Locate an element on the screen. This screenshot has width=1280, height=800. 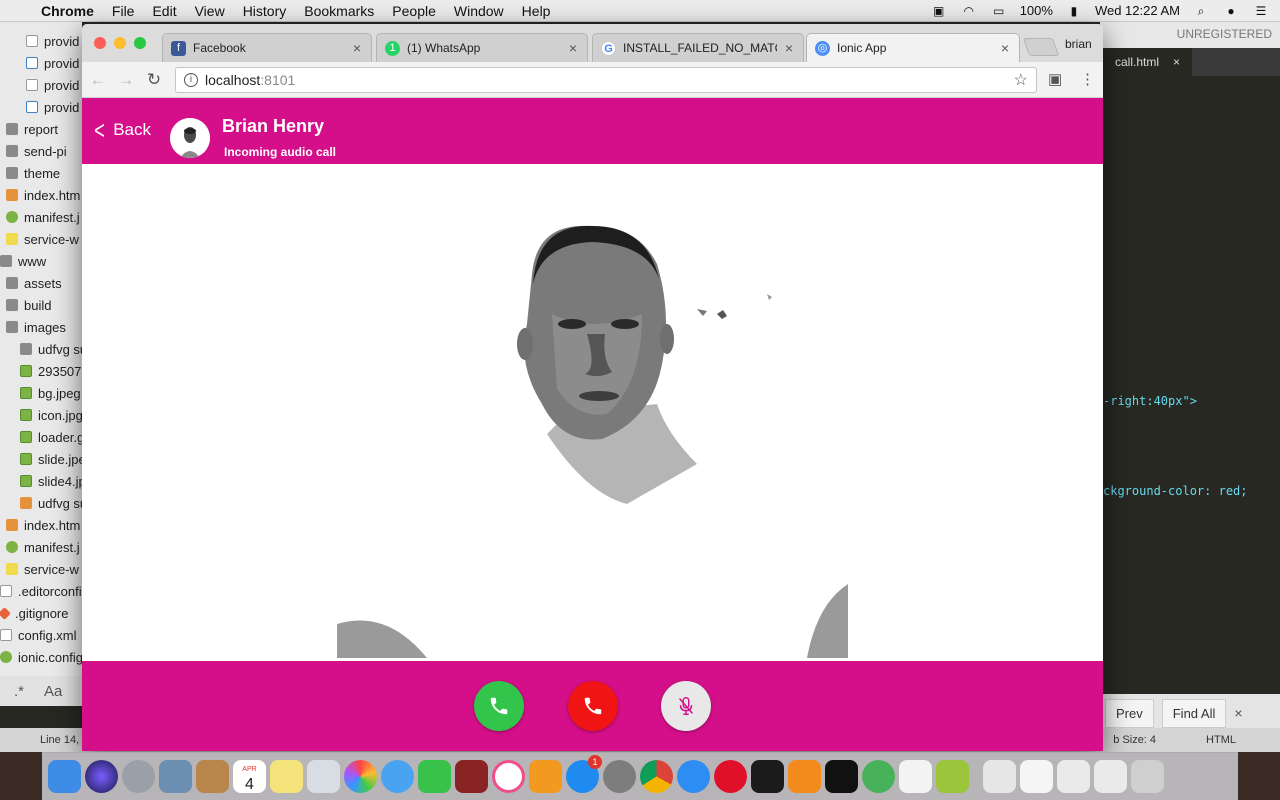
wifi-icon: ◠ is located at coordinates (969, 11).